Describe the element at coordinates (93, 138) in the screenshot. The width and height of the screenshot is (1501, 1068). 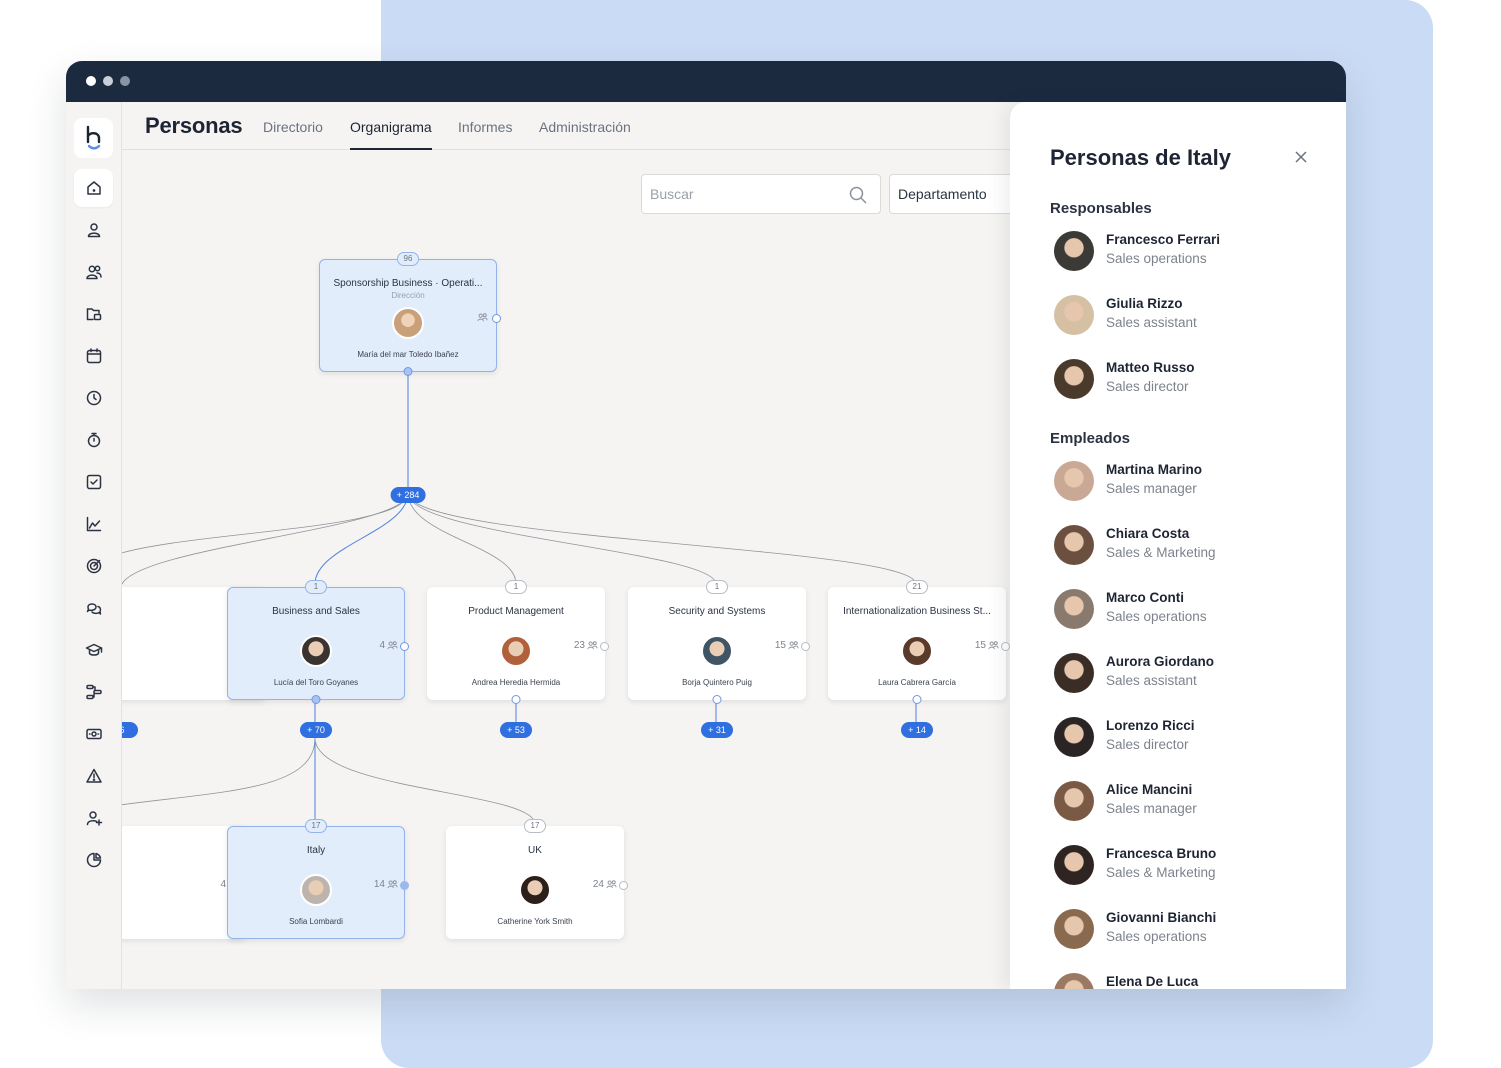
I see `app-logo` at that location.